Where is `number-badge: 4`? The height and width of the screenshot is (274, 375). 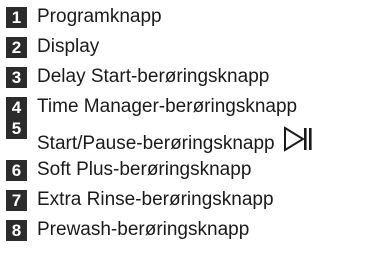
number-badge: 4 is located at coordinates (16, 107).